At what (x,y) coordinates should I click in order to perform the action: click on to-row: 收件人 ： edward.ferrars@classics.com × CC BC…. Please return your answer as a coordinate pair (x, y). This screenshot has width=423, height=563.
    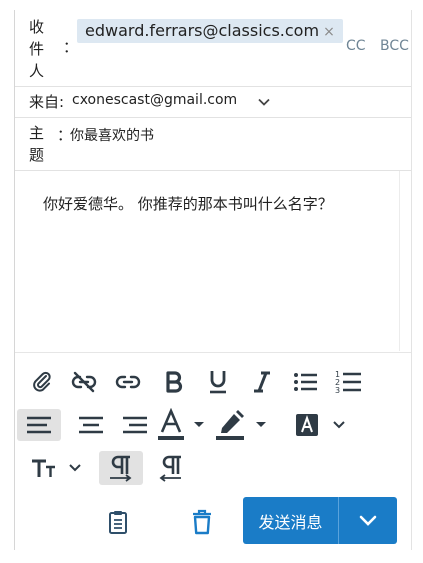
    Looking at the image, I should click on (213, 48).